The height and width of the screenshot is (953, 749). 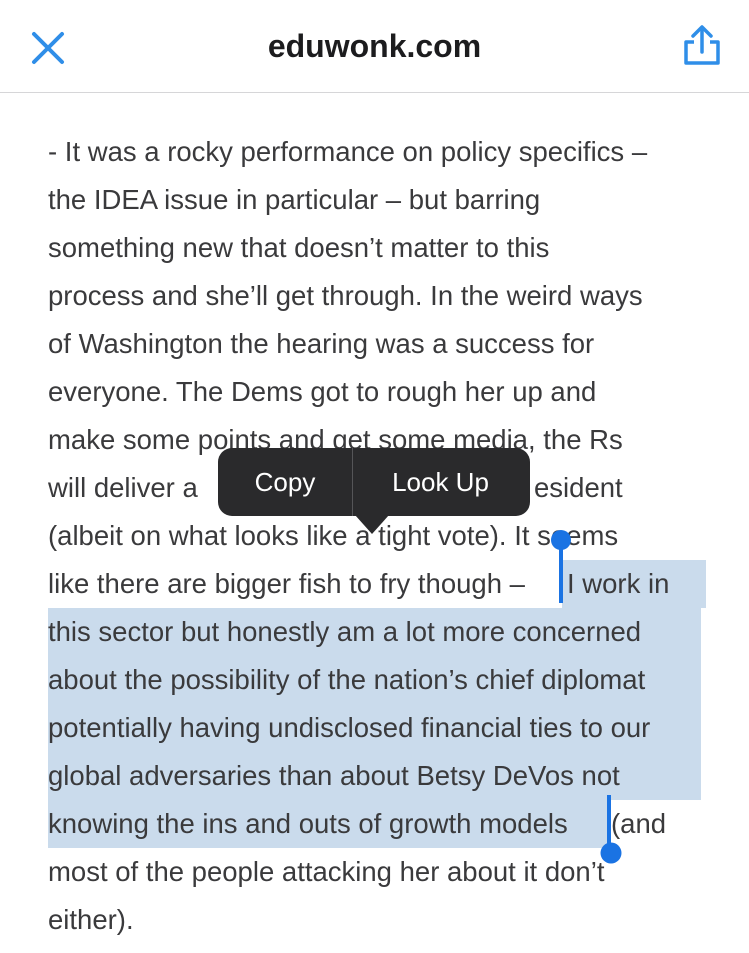 What do you see at coordinates (634, 584) in the screenshot?
I see `selected-text: I work in` at bounding box center [634, 584].